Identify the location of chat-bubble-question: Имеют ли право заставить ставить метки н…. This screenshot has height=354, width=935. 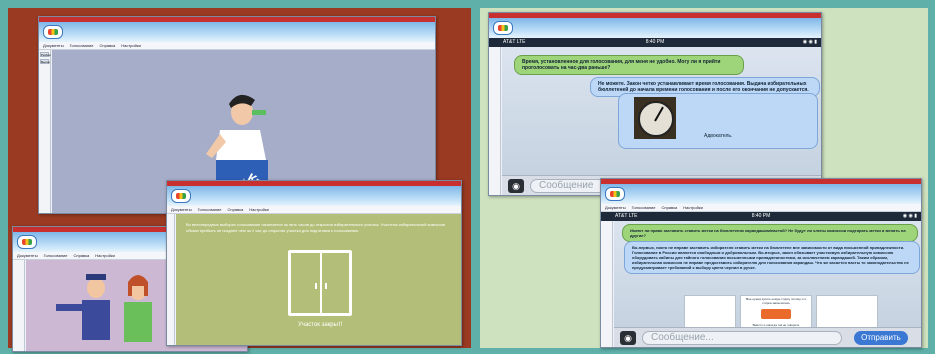
(770, 233).